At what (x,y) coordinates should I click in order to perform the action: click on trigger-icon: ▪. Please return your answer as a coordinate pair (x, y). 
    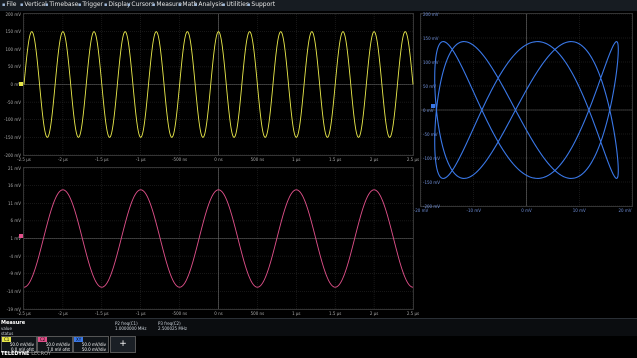
    Looking at the image, I should click on (80, 5).